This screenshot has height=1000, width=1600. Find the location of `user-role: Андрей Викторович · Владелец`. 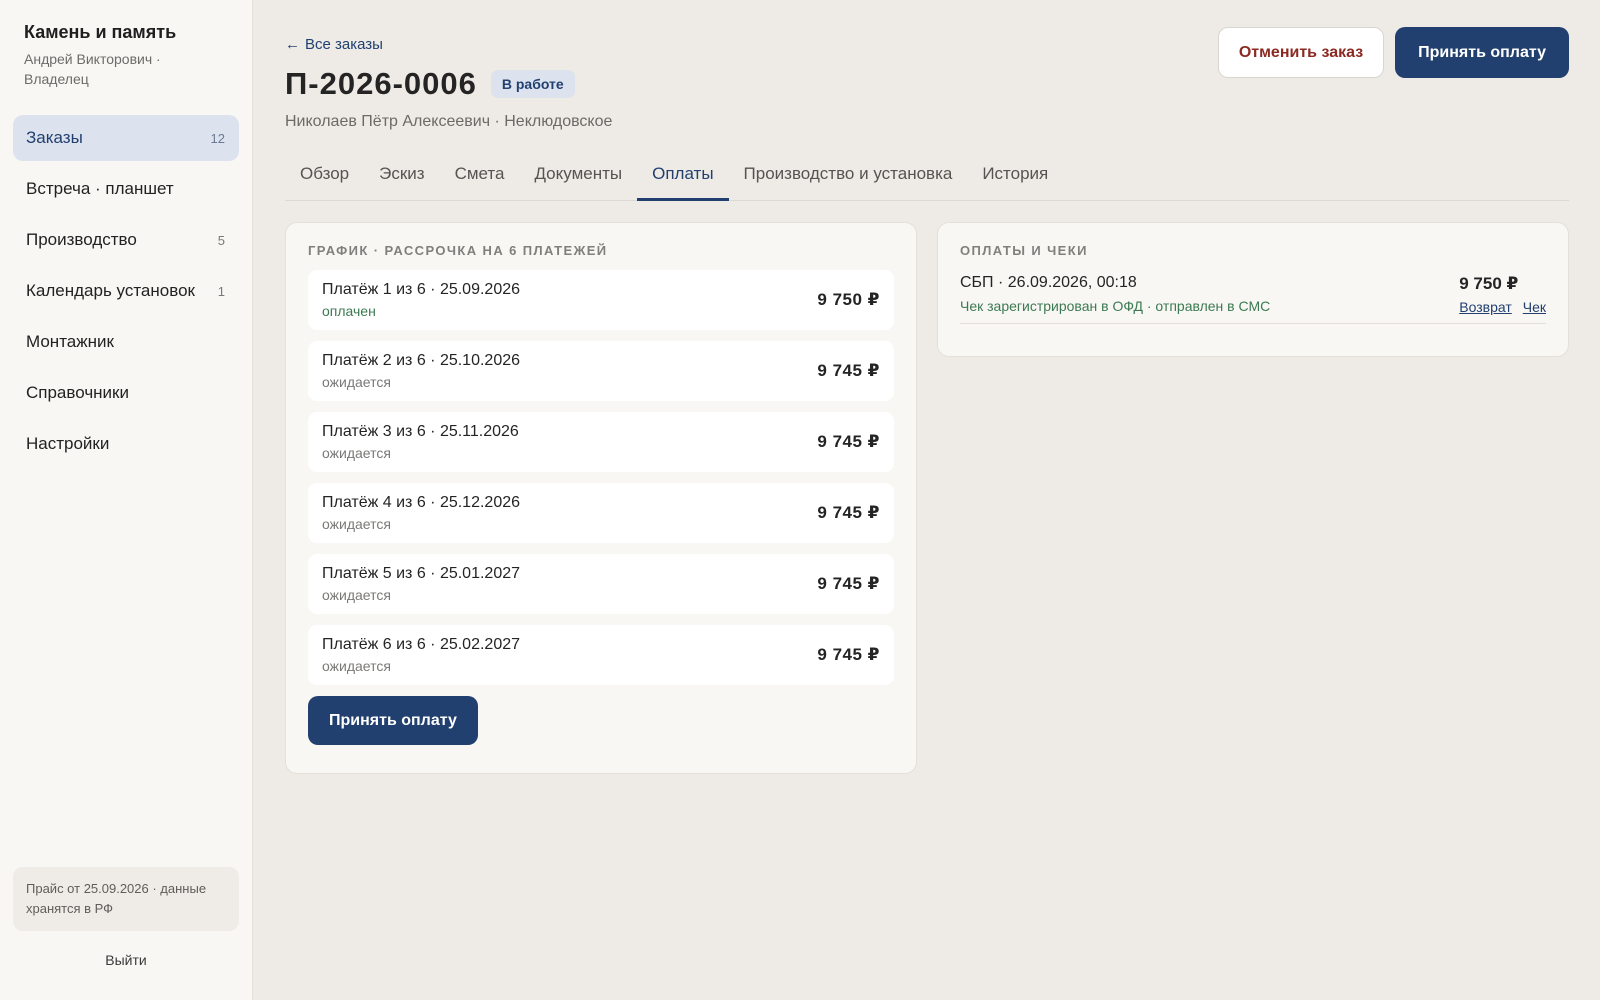

user-role: Андрей Викторович · Владелец is located at coordinates (92, 69).